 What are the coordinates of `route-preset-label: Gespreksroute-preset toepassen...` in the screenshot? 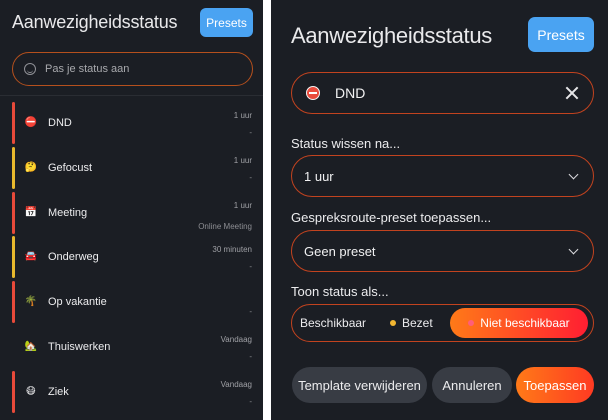 It's located at (391, 217).